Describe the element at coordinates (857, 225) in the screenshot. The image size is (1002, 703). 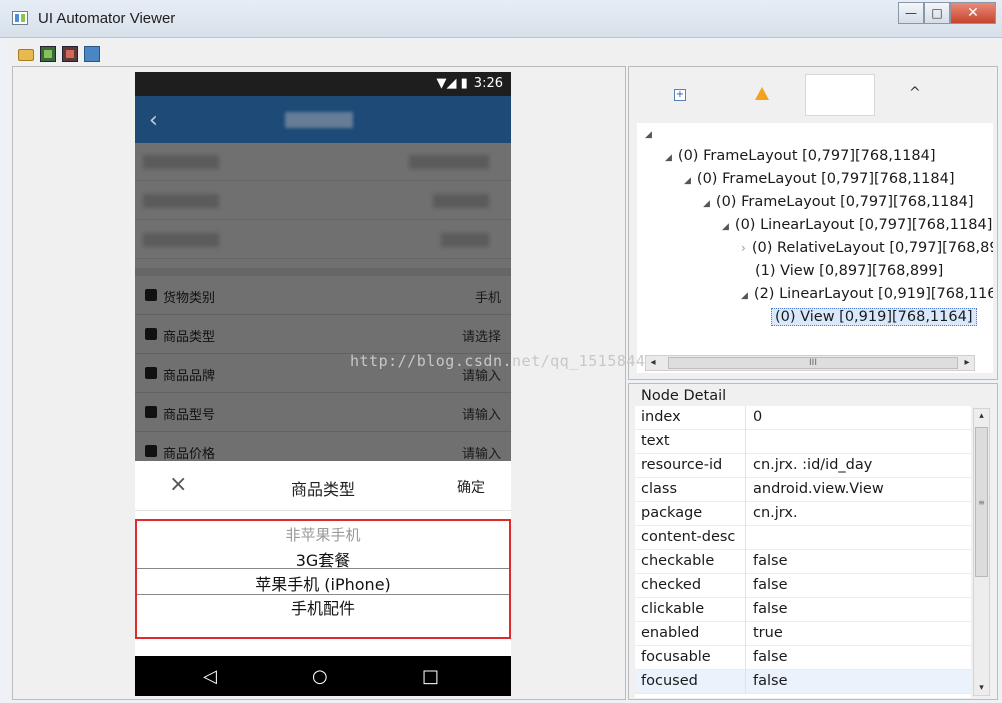
I see `tree-node: ◢ (0) LinearLayout [0,797][768,1184]` at that location.